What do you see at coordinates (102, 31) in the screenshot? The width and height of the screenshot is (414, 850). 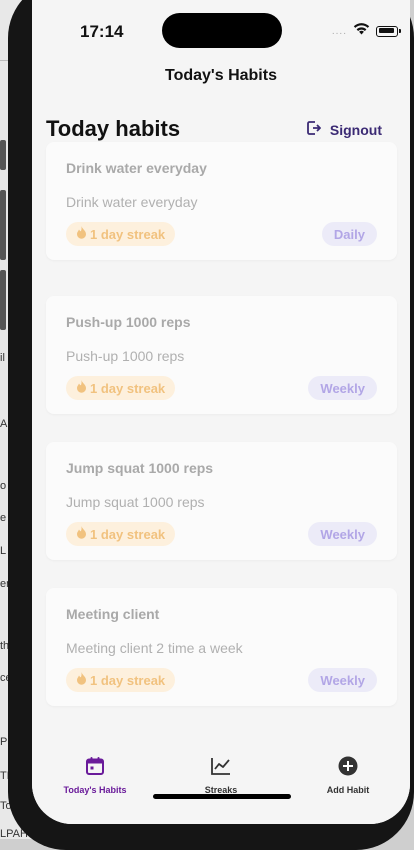 I see `status-time: 17:14` at bounding box center [102, 31].